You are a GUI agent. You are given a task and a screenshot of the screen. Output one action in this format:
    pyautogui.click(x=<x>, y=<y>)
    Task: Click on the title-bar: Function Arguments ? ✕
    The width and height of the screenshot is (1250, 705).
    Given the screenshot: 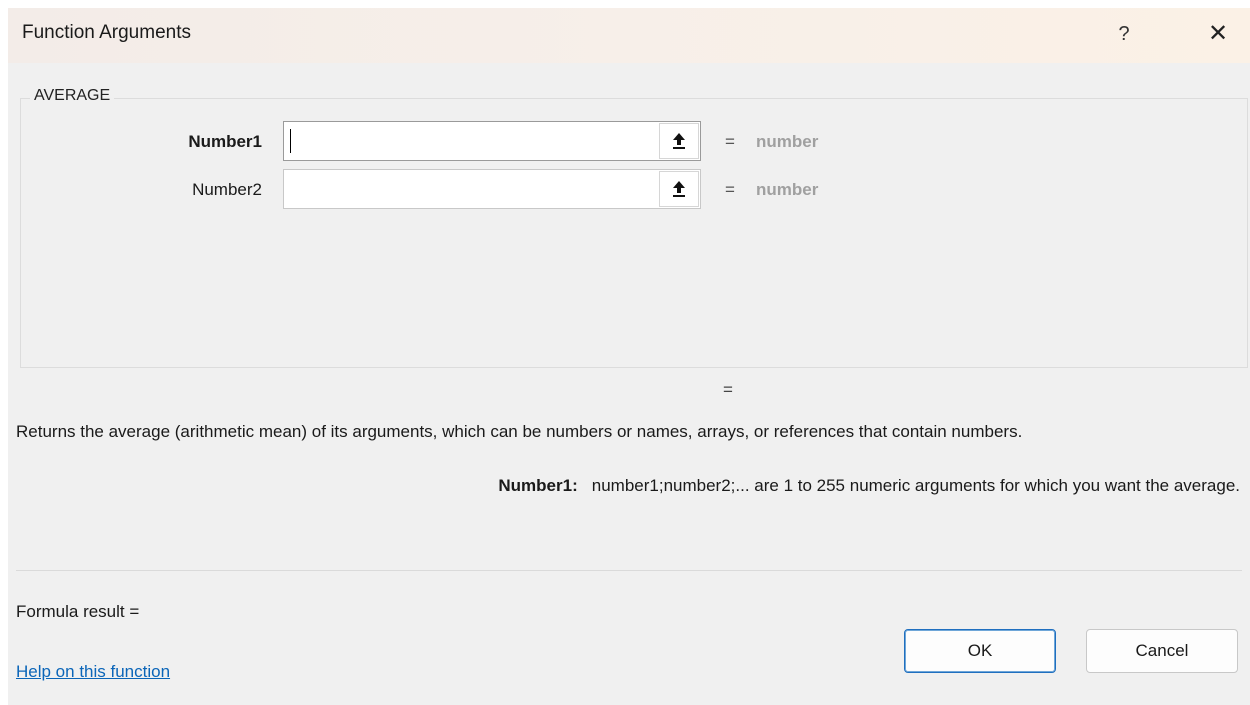 What is the action you would take?
    pyautogui.click(x=629, y=35)
    